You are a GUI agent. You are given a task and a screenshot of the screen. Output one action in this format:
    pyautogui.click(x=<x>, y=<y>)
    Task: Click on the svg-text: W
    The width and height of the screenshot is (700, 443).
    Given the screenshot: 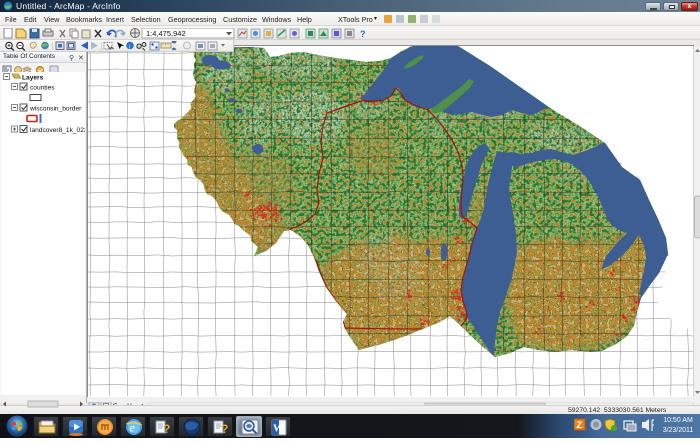 What is the action you would take?
    pyautogui.click(x=278, y=428)
    